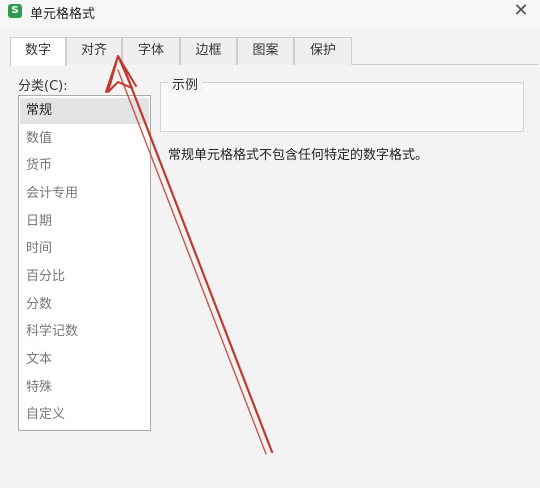 The width and height of the screenshot is (540, 488). Describe the element at coordinates (84, 305) in the screenshot. I see `category-item-fraction: 分数` at that location.